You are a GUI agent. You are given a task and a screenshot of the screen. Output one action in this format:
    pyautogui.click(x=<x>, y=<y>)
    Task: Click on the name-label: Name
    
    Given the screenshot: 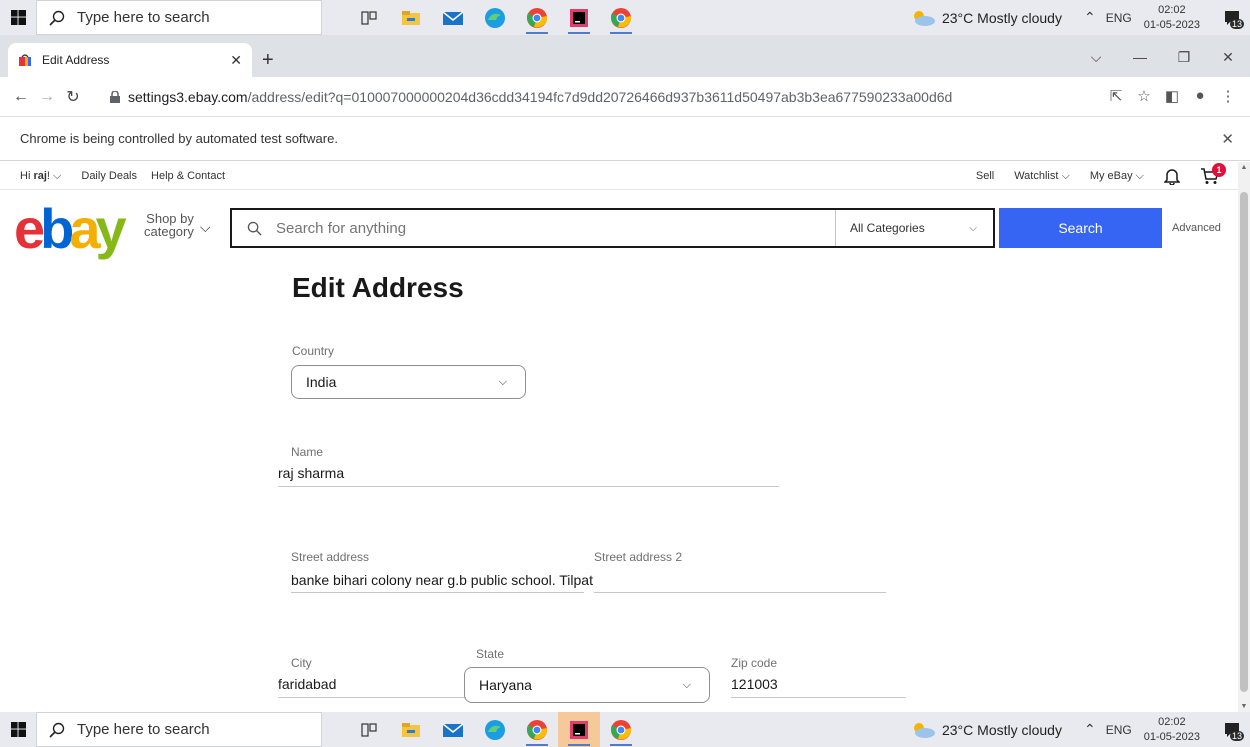 What is the action you would take?
    pyautogui.click(x=307, y=452)
    